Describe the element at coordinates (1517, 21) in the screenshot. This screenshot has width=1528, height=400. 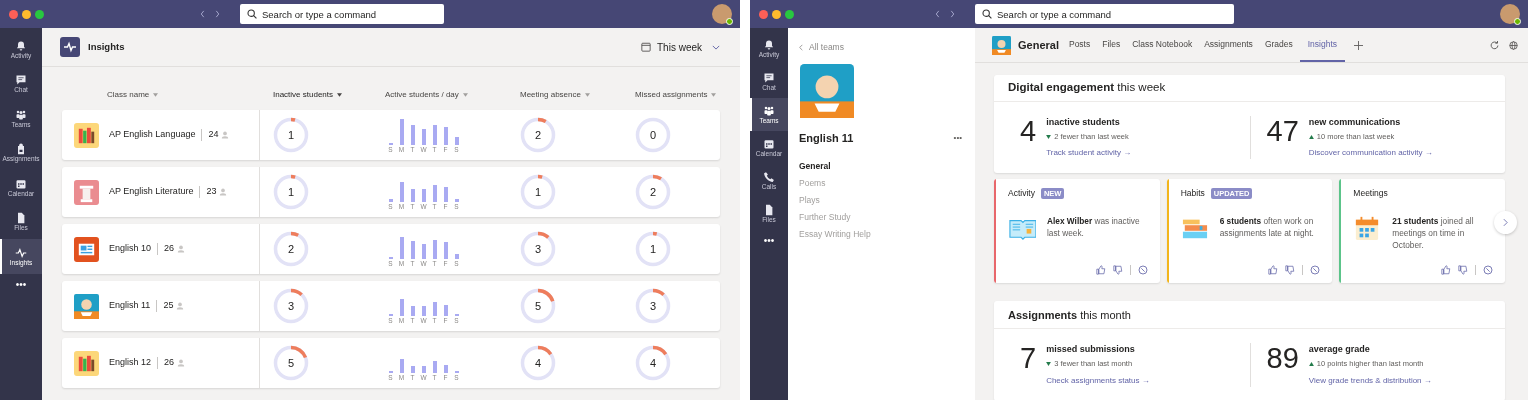
I see `presence-icon` at that location.